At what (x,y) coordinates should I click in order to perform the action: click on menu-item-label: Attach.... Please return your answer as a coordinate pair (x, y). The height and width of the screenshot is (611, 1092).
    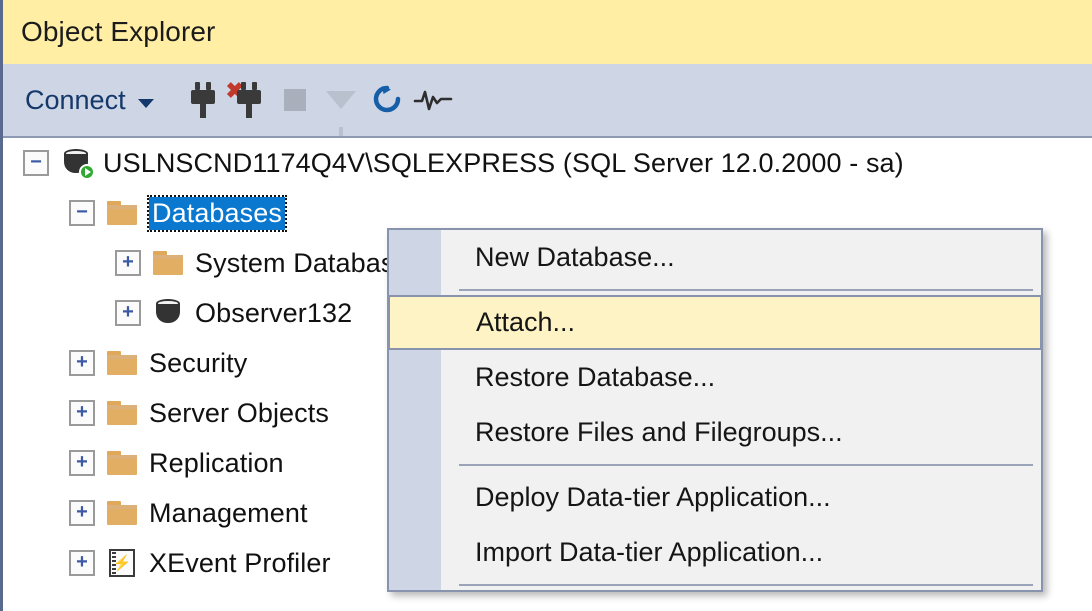
    Looking at the image, I should click on (526, 322).